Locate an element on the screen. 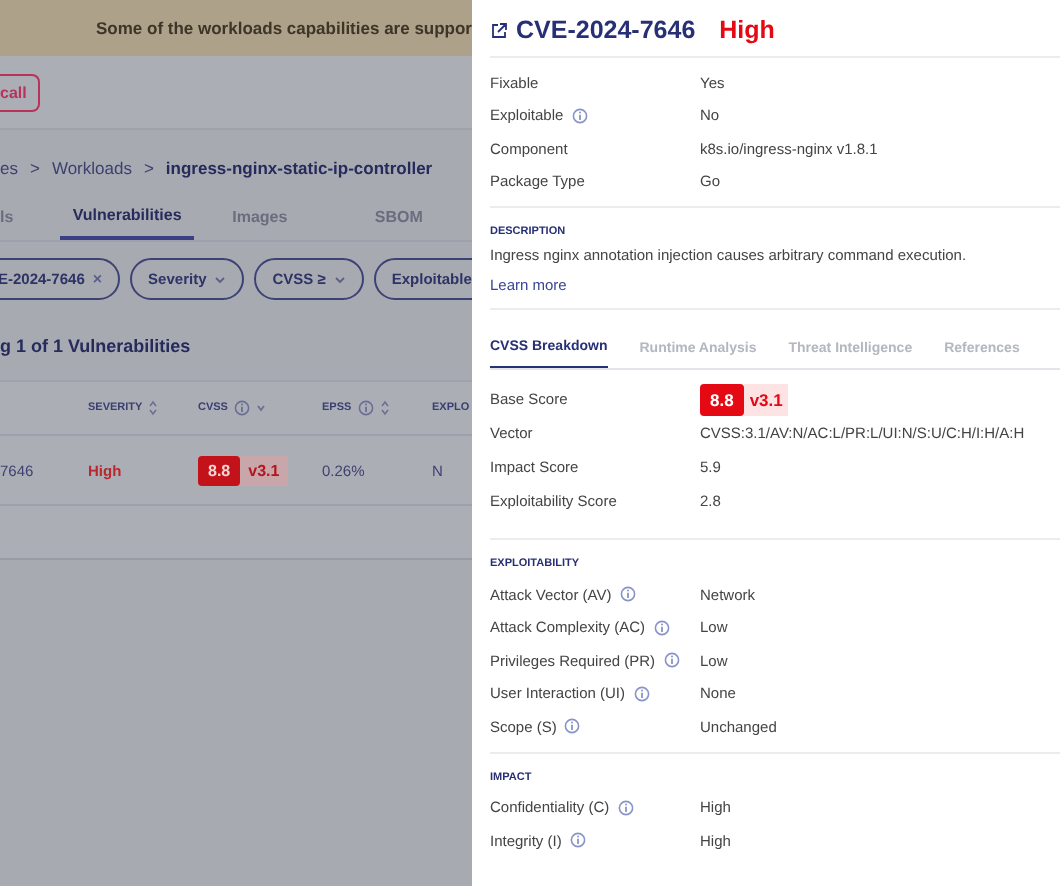 This screenshot has height=886, width=1060. cve-title: CVE-2024-7646 is located at coordinates (606, 30).